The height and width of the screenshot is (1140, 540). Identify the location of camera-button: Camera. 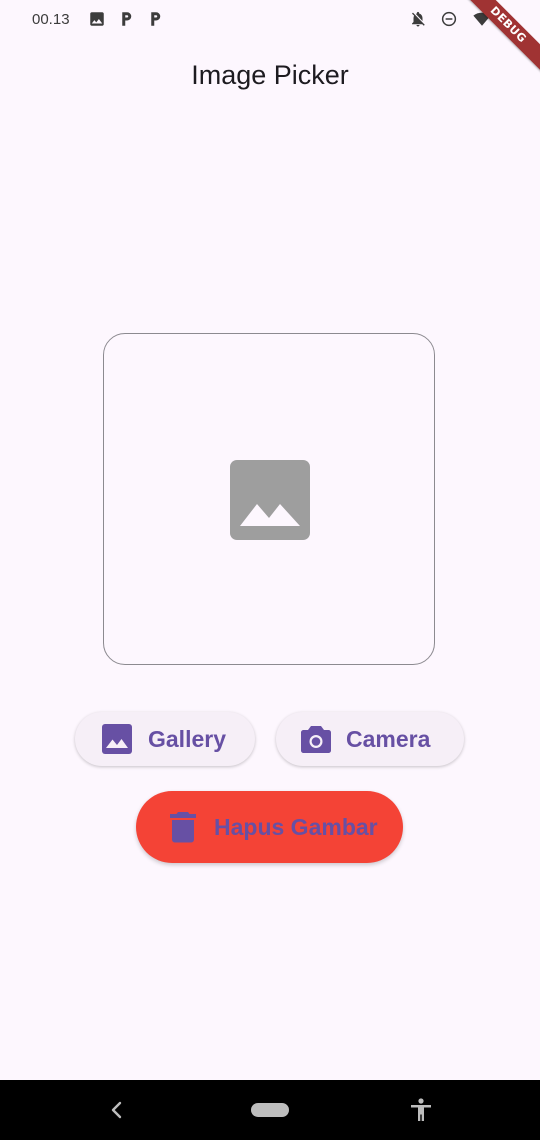
(370, 739).